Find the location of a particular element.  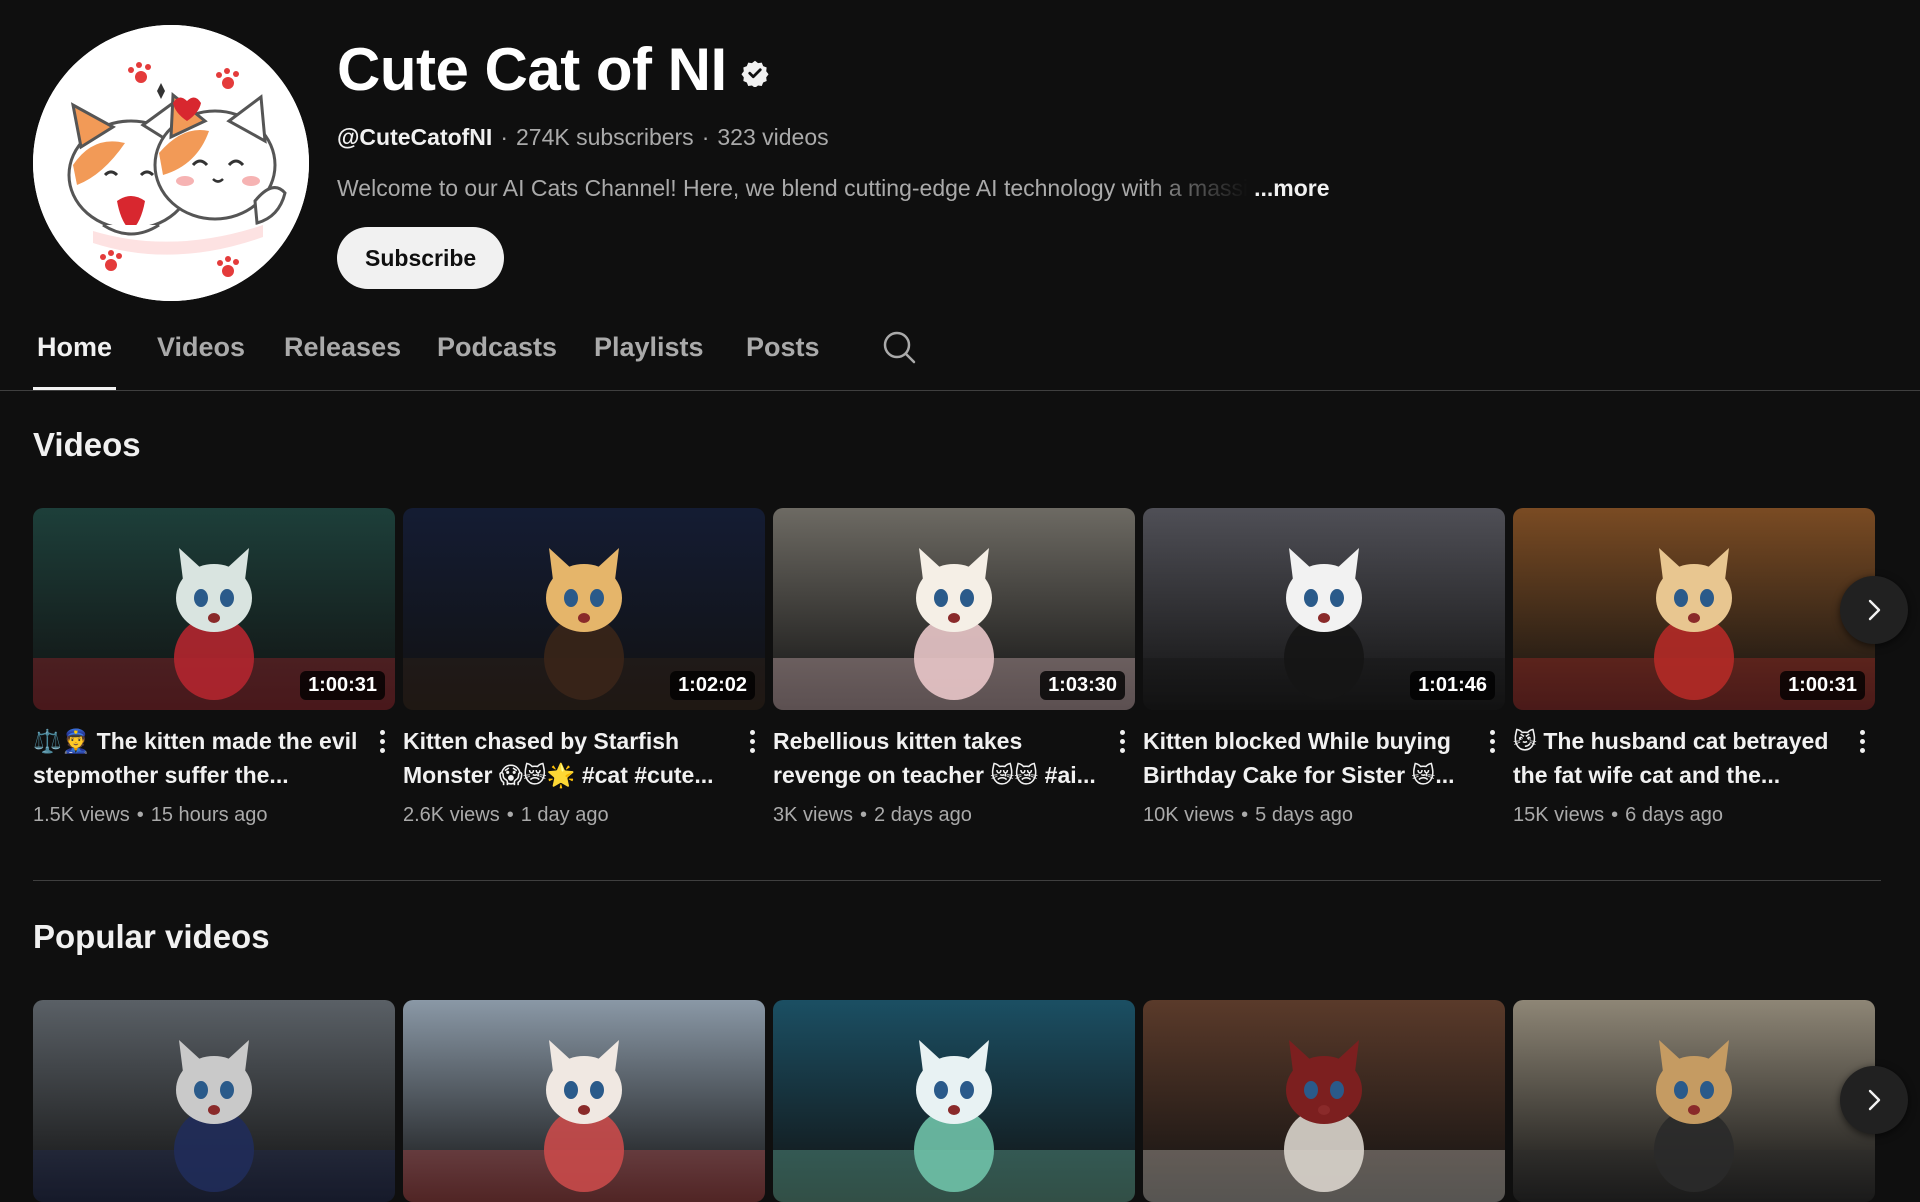

avatar-cat-illustration is located at coordinates (171, 163).